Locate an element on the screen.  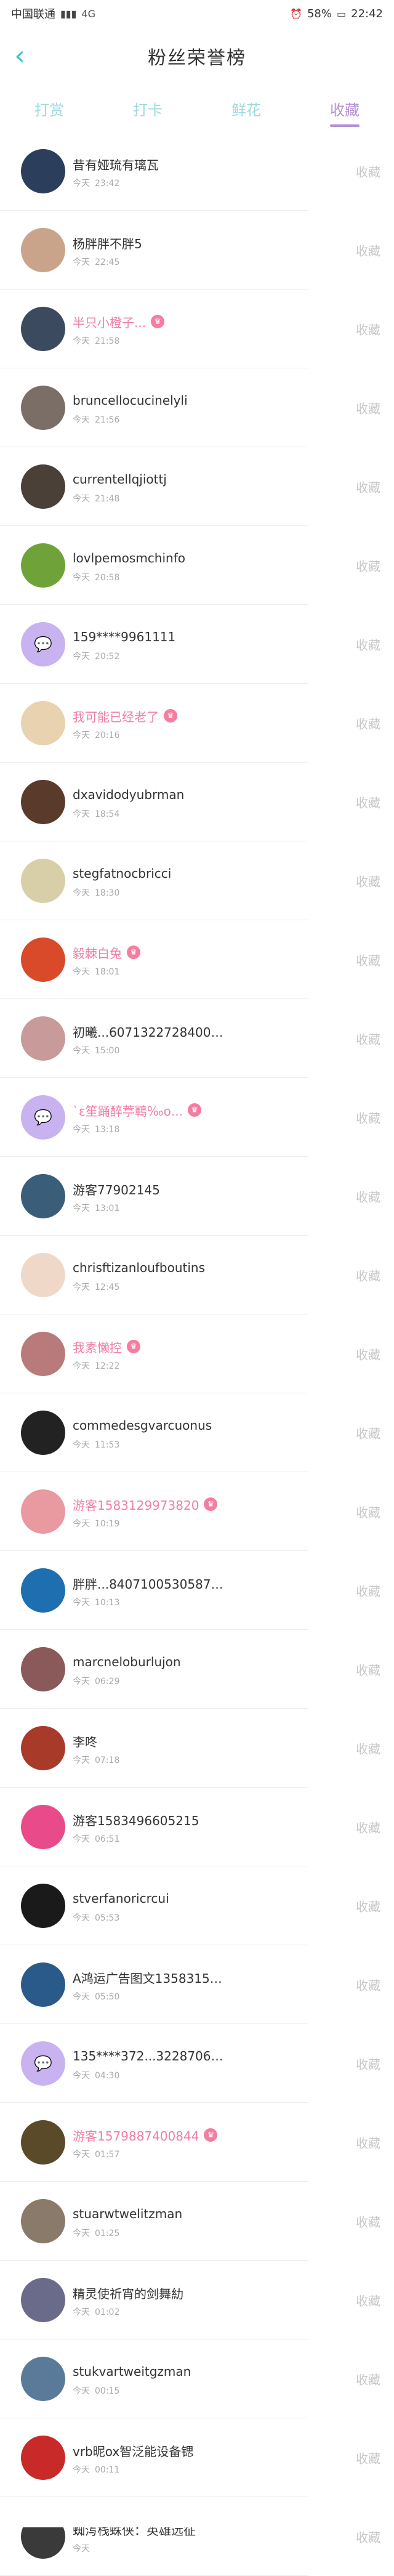
user-name: 游客1583496605215 is located at coordinates (136, 1820).